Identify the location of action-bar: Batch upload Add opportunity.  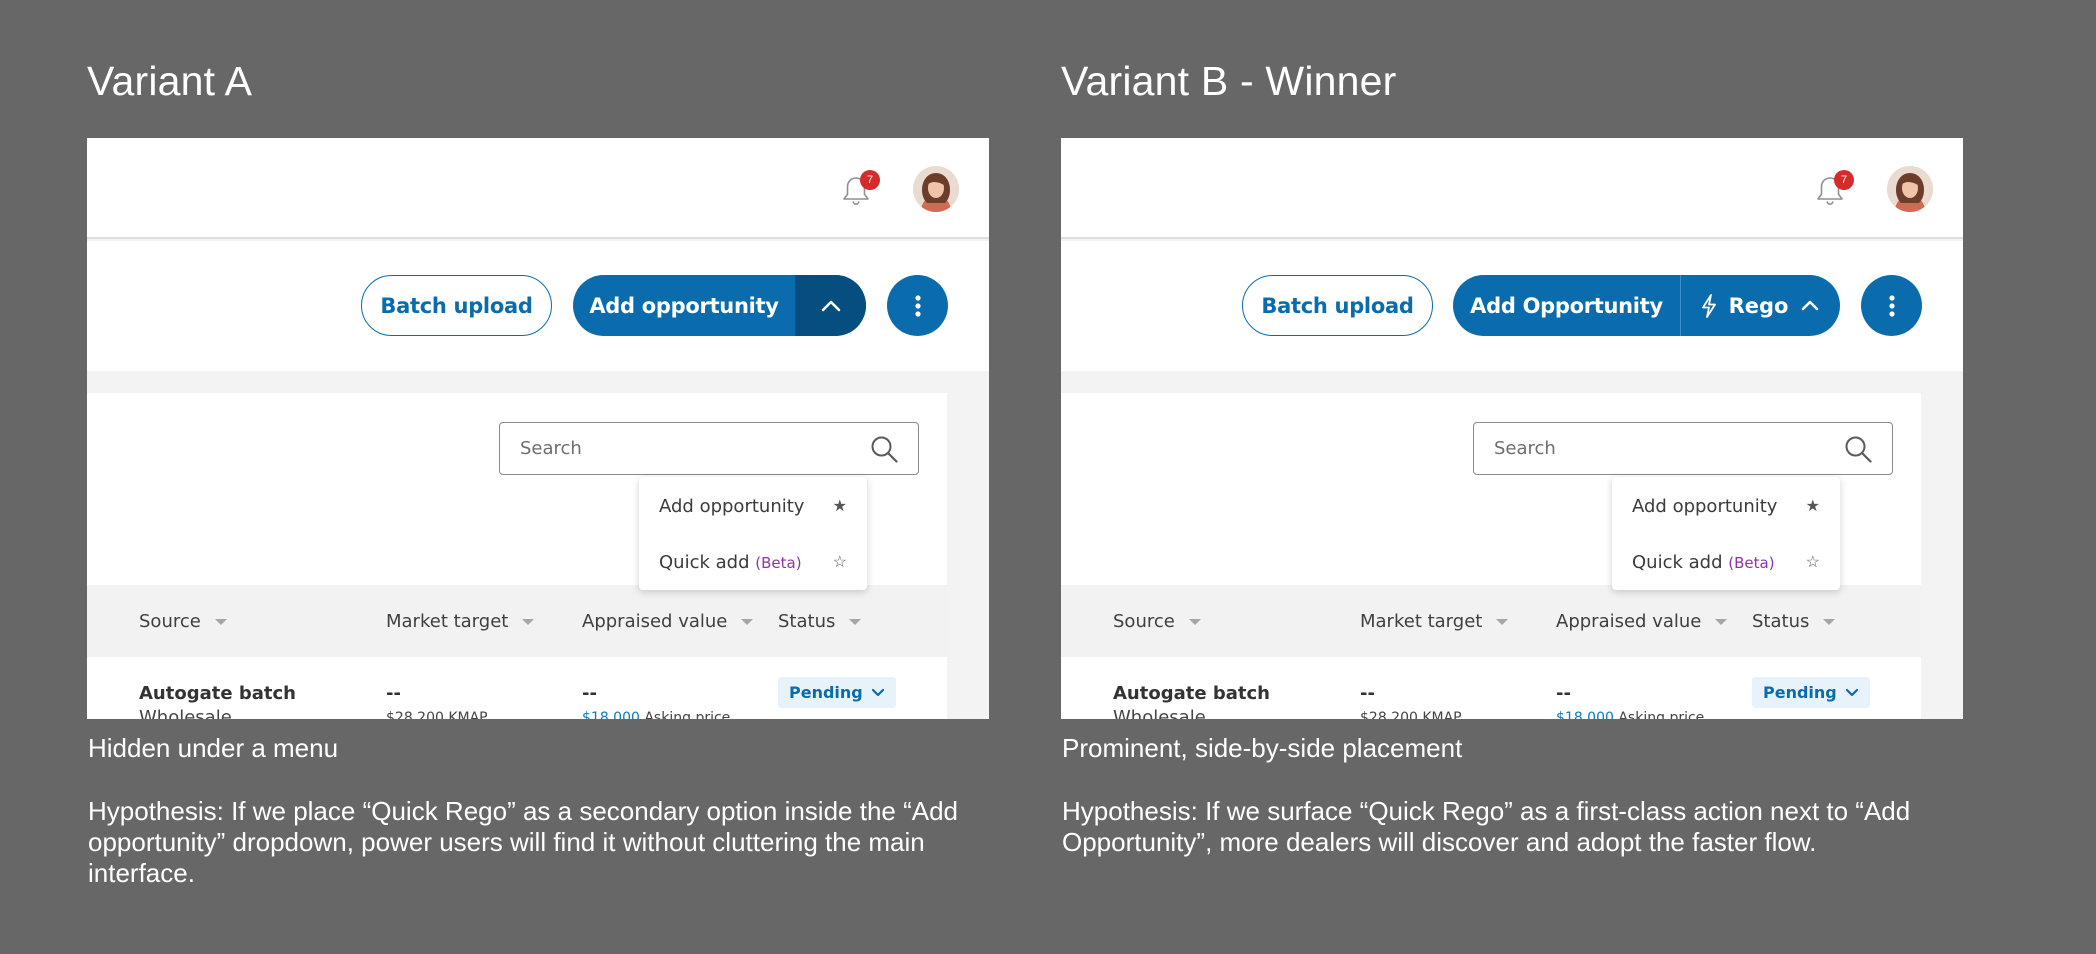
(538, 306).